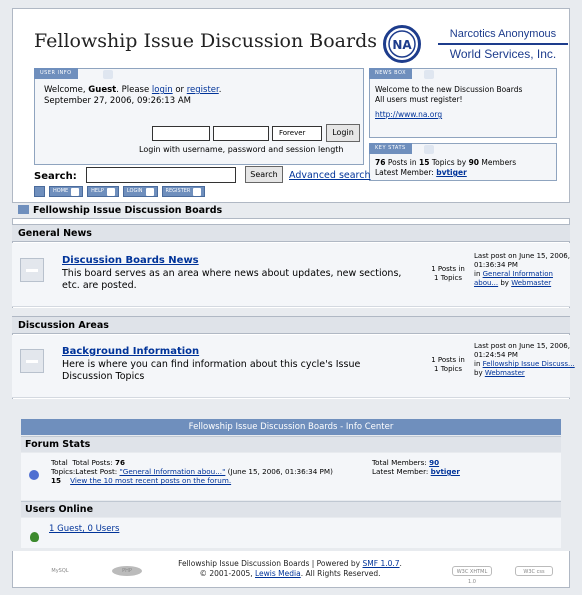 This screenshot has height=595, width=582. What do you see at coordinates (297, 133) in the screenshot?
I see `session-length-input: Forever` at bounding box center [297, 133].